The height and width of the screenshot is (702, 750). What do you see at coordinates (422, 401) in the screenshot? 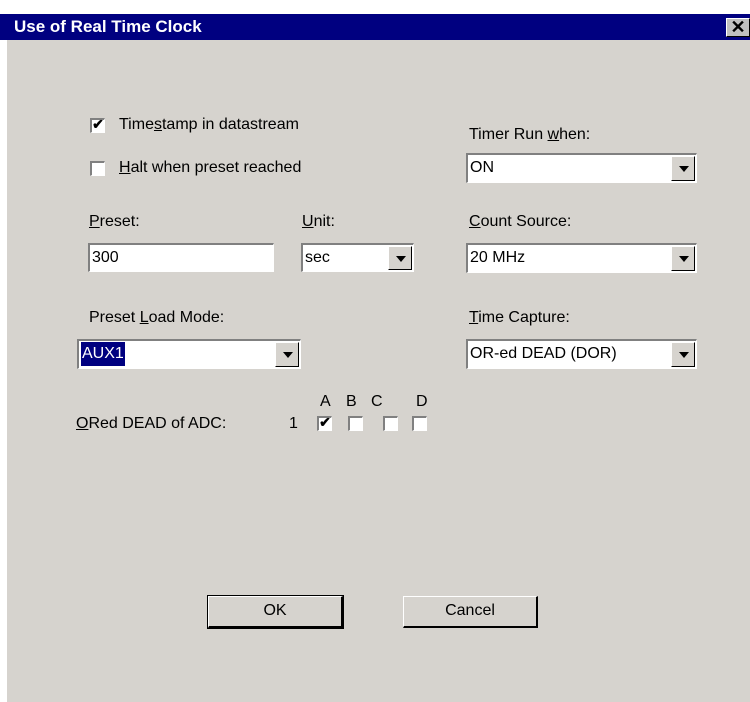
I see `channel-label-d: D` at bounding box center [422, 401].